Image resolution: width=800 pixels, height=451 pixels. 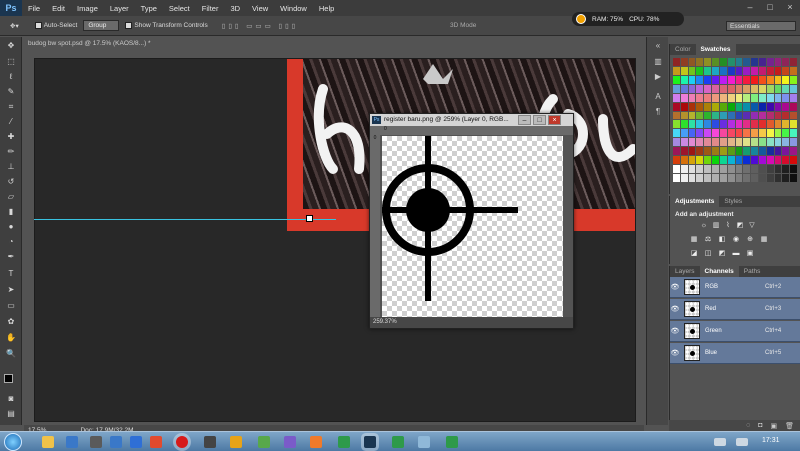 I want to click on history-brush-icon: ↺, so click(x=11, y=181).